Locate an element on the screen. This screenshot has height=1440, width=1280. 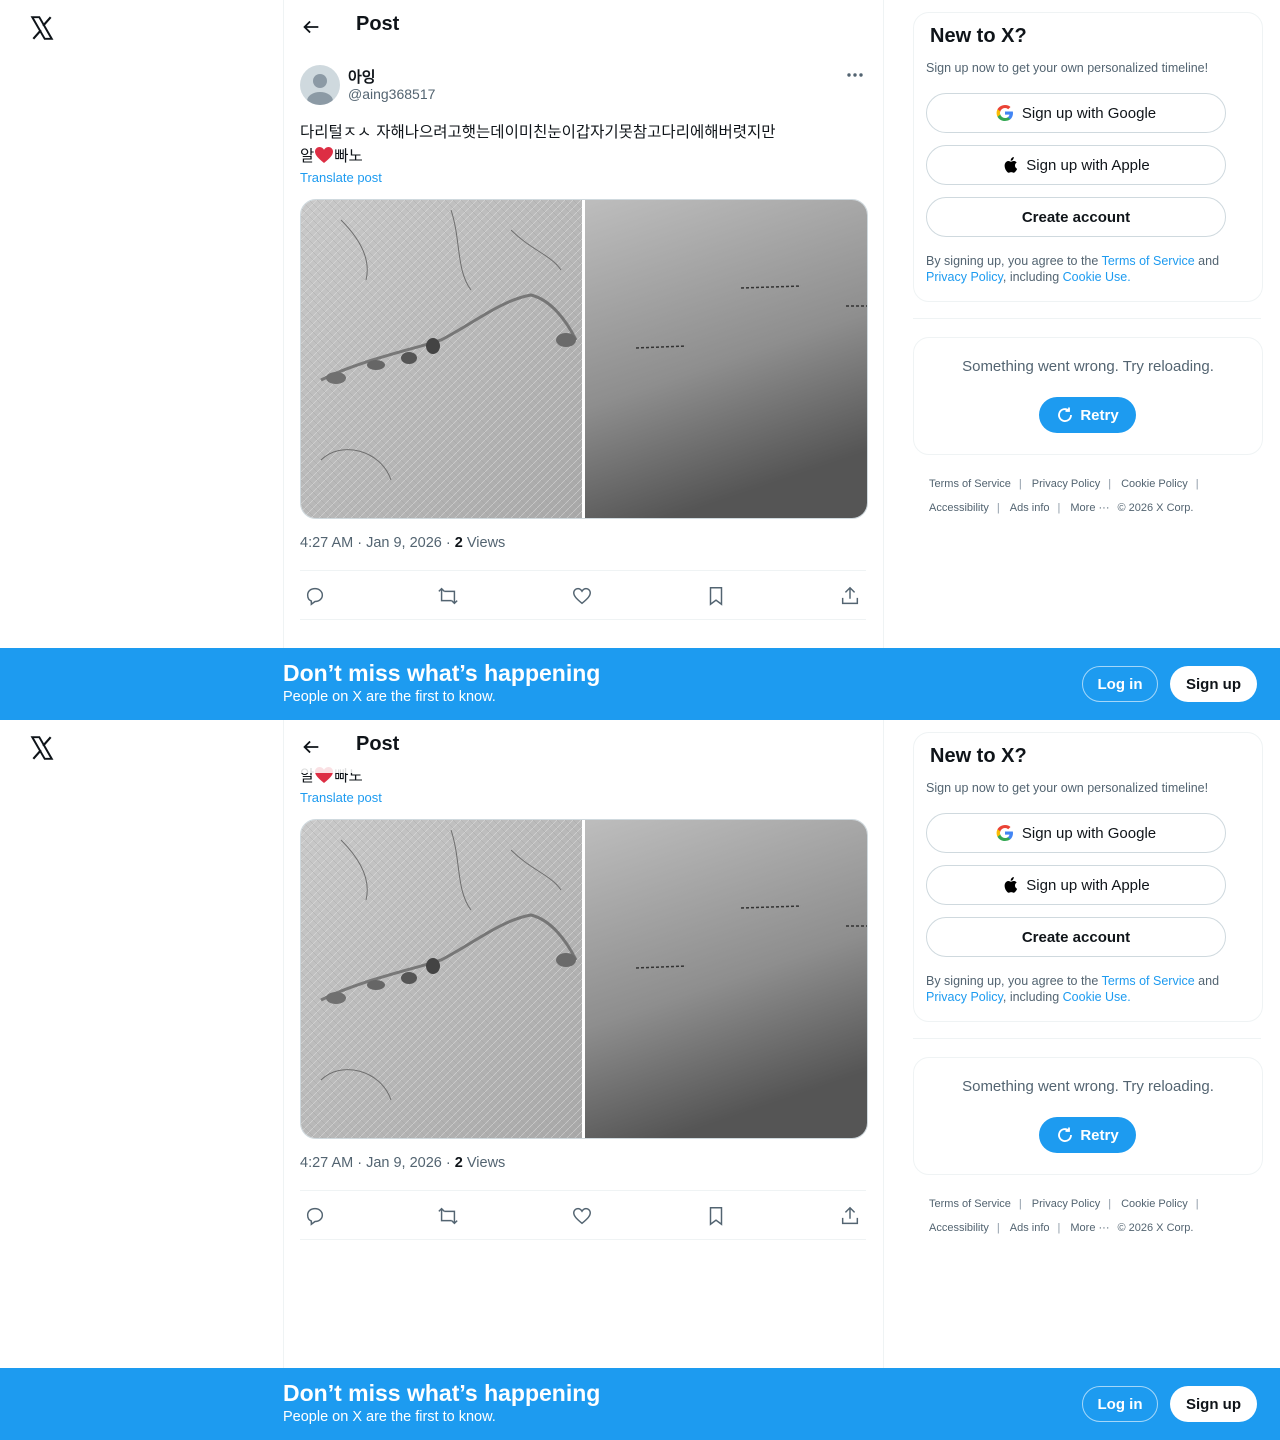
google-icon is located at coordinates (1004, 113).